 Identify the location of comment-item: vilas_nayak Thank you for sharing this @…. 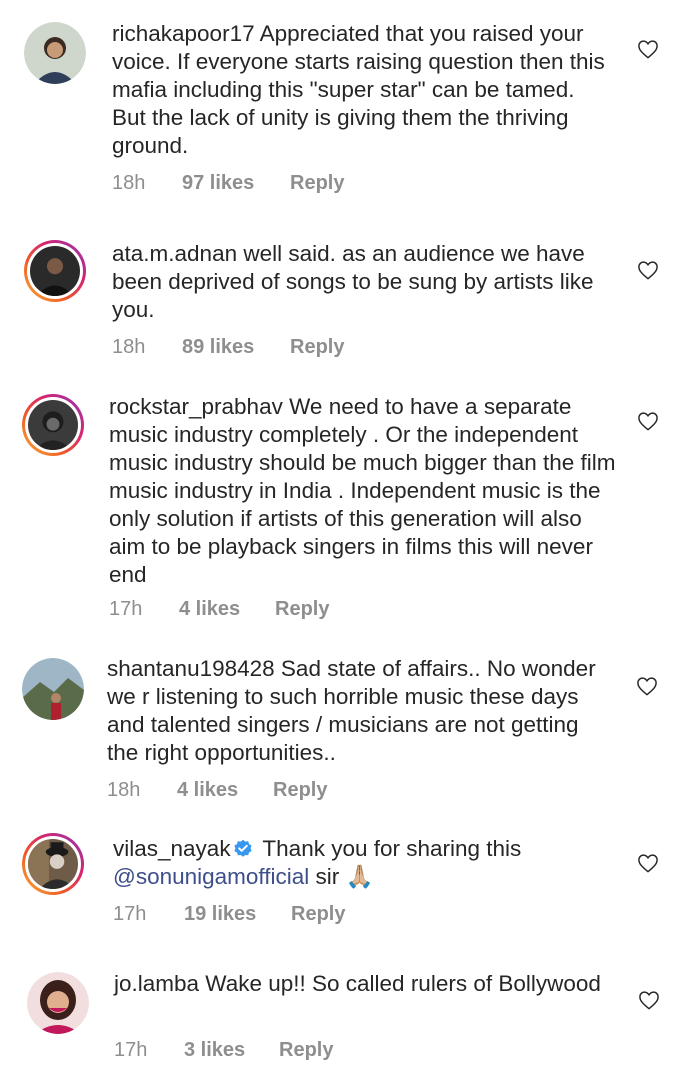
(348, 885).